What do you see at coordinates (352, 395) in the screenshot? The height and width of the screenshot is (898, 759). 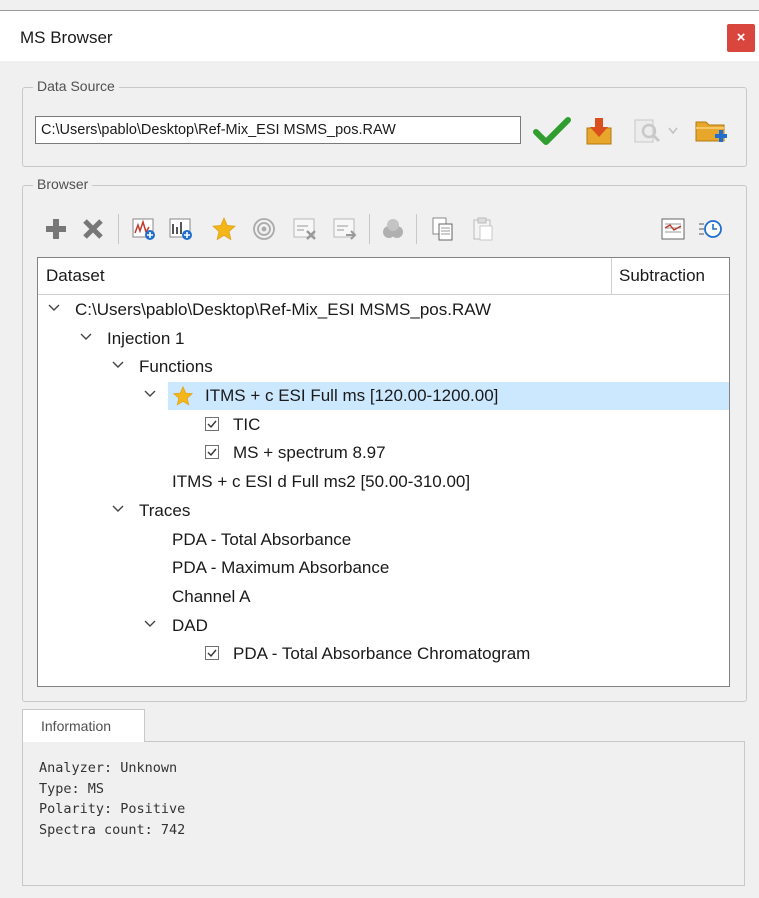 I see `tree-label: ITMS + c ESI Full ms [120.00-1200.00]` at bounding box center [352, 395].